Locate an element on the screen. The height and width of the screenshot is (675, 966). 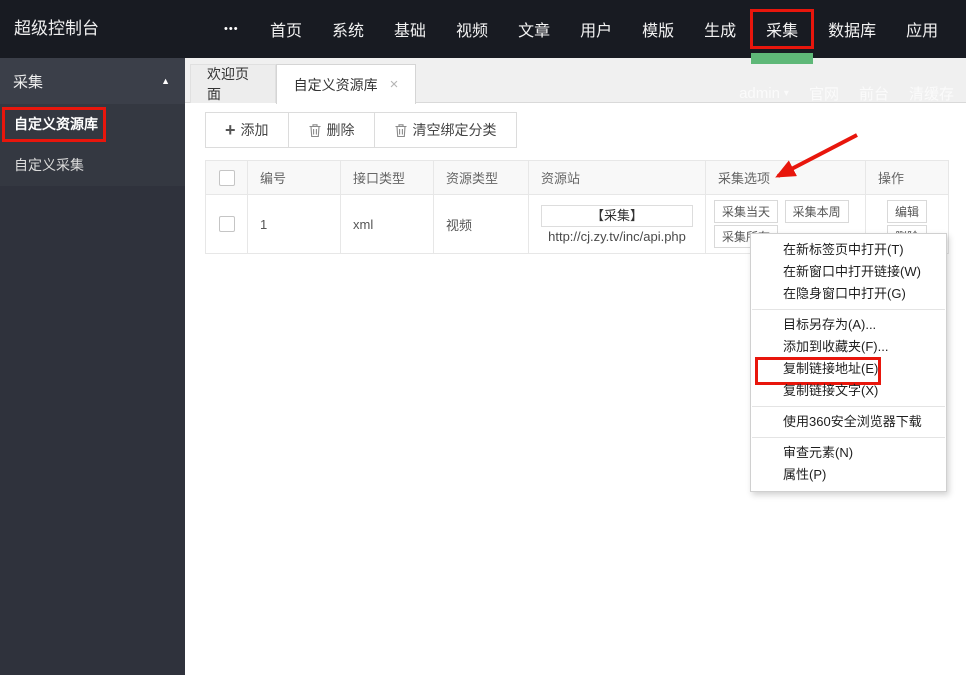
cell-interface-type: xml is located at coordinates (387, 224).